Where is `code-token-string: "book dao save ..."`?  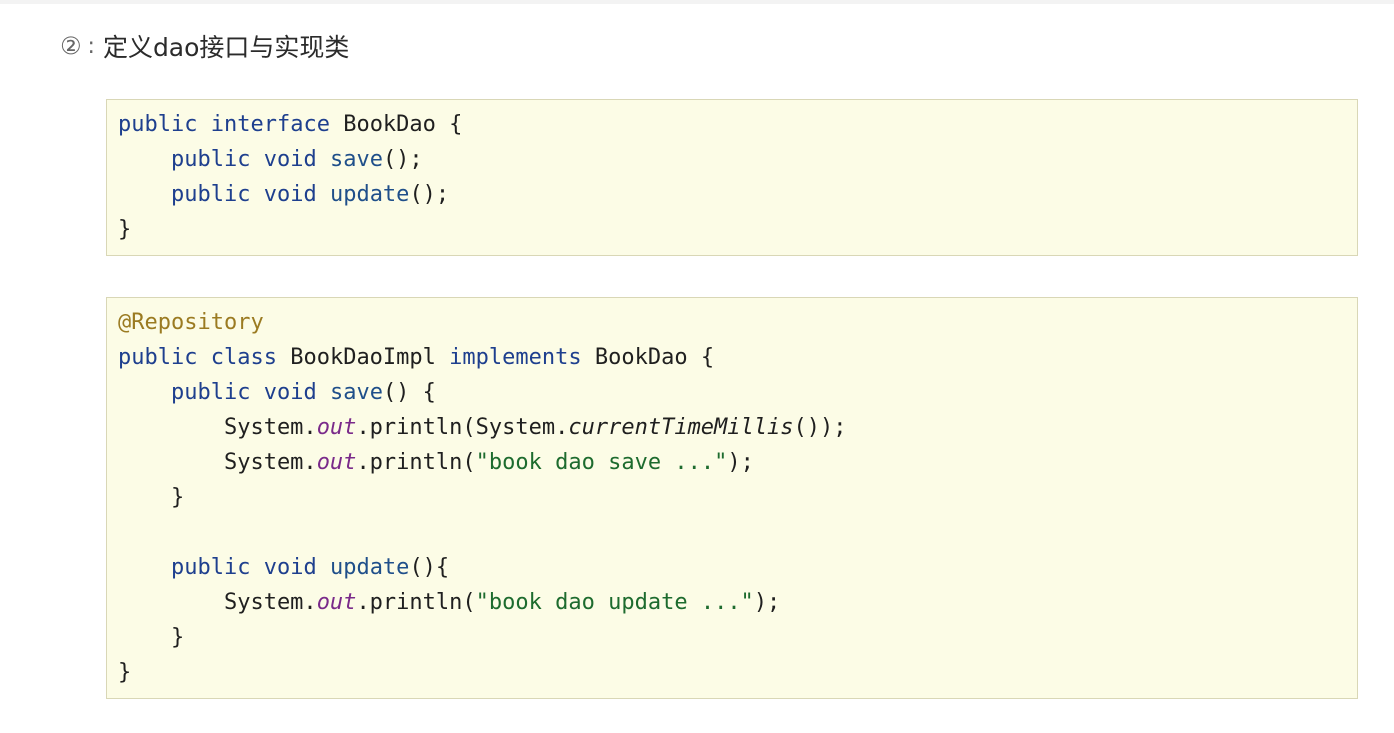 code-token-string: "book dao save ..." is located at coordinates (601, 462).